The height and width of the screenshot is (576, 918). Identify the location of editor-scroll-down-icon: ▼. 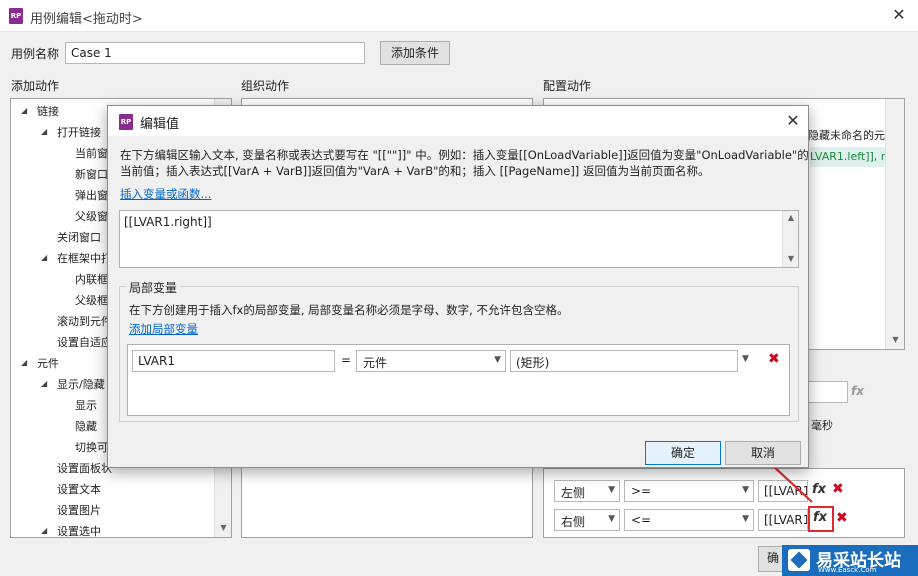
(791, 258).